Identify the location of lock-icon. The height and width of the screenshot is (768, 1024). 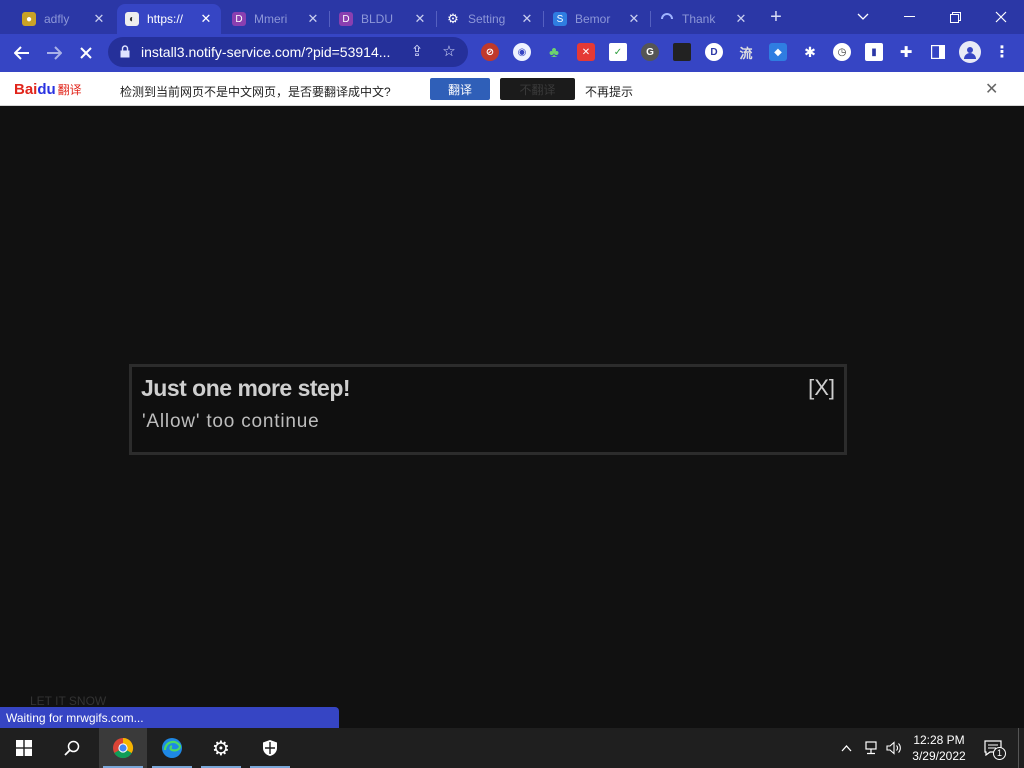
(125, 54).